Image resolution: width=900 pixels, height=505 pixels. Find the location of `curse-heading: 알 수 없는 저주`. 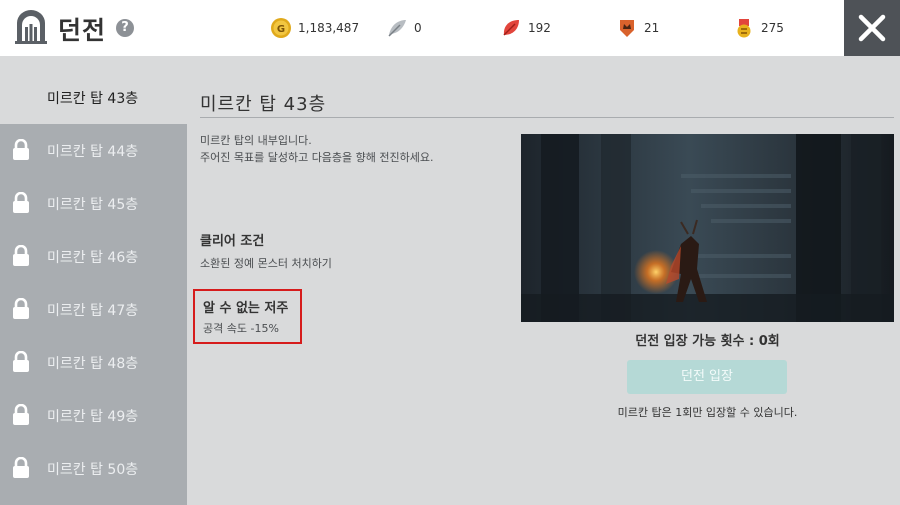

curse-heading: 알 수 없는 저주 is located at coordinates (246, 308).